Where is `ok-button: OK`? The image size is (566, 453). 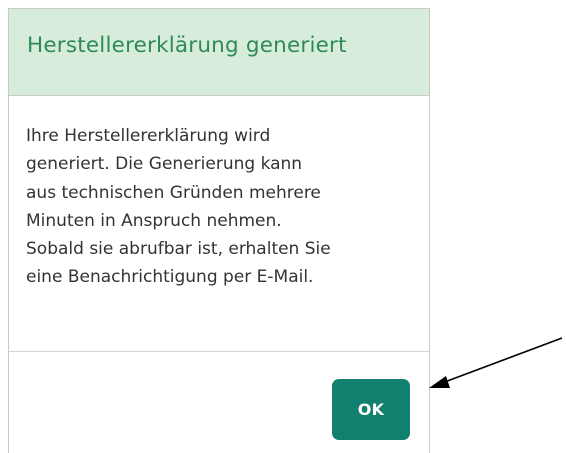
ok-button: OK is located at coordinates (371, 409).